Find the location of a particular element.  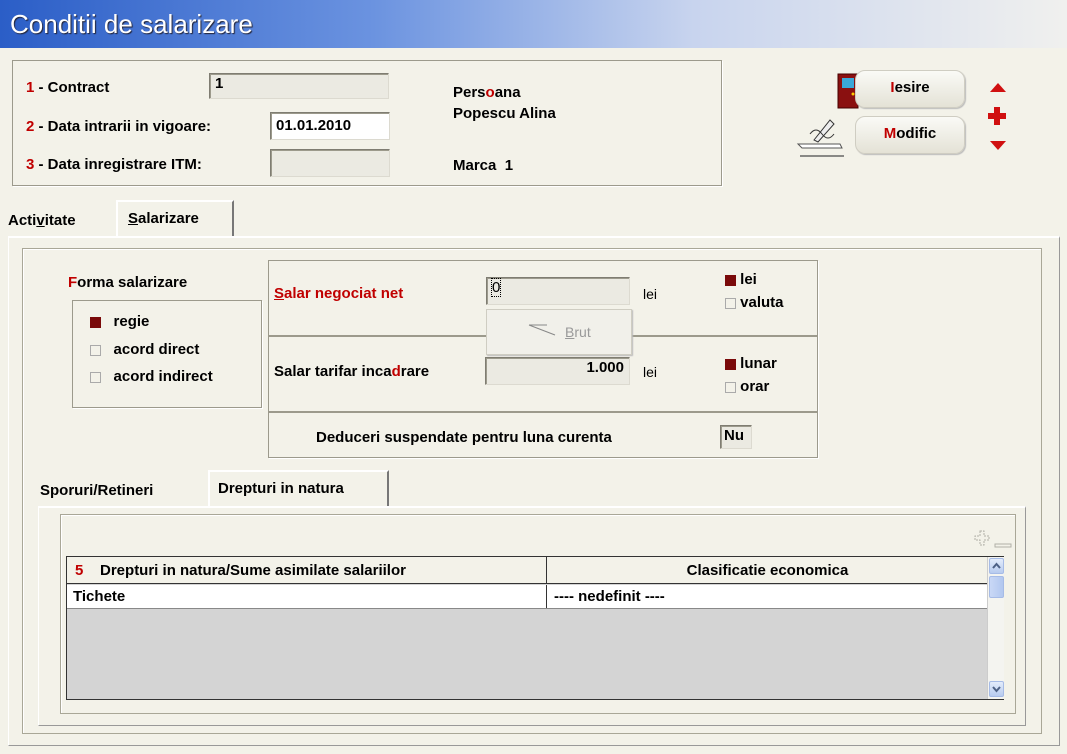

tab-salarizare-hotkey: S is located at coordinates (133, 218).